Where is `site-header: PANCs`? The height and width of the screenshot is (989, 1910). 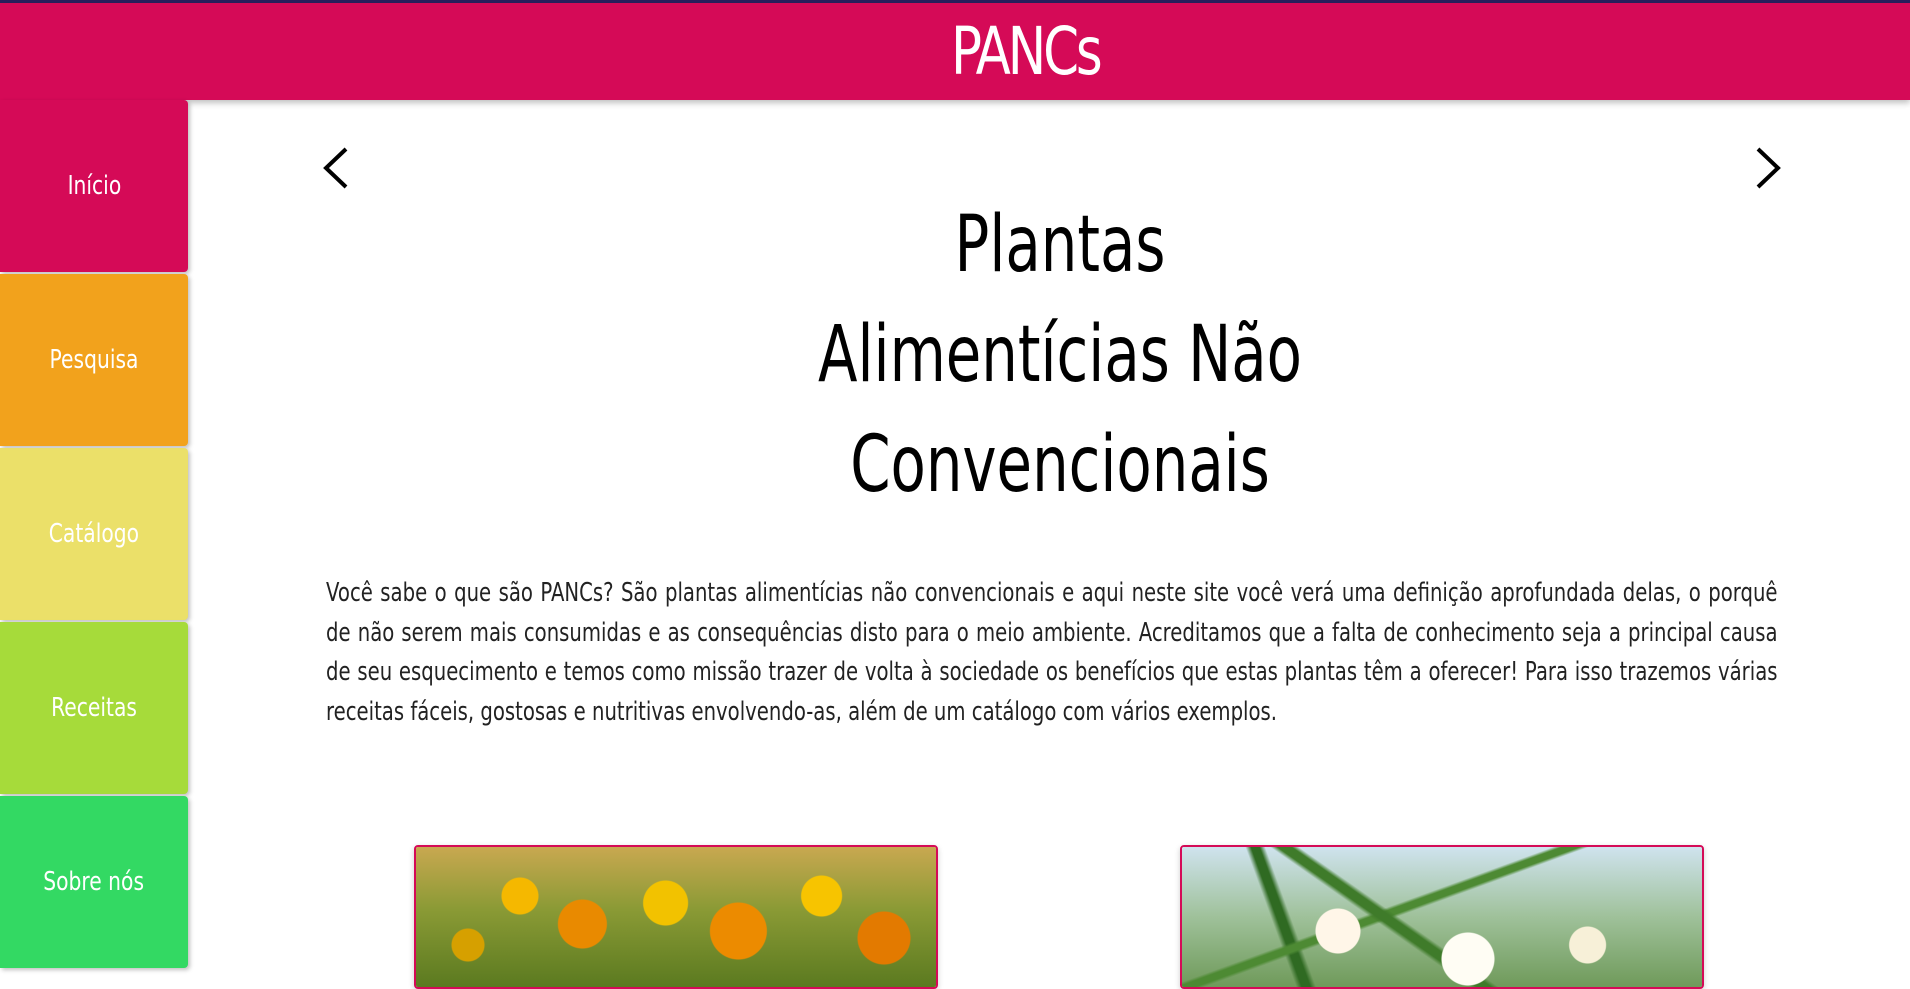
site-header: PANCs is located at coordinates (955, 51).